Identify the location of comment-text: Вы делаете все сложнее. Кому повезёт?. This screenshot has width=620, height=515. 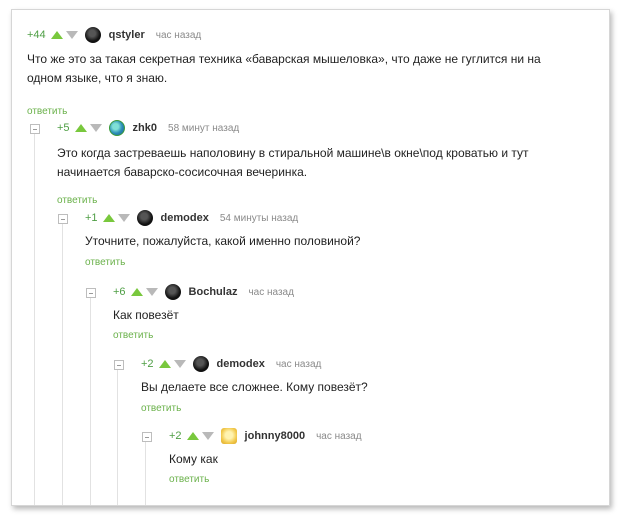
(356, 387).